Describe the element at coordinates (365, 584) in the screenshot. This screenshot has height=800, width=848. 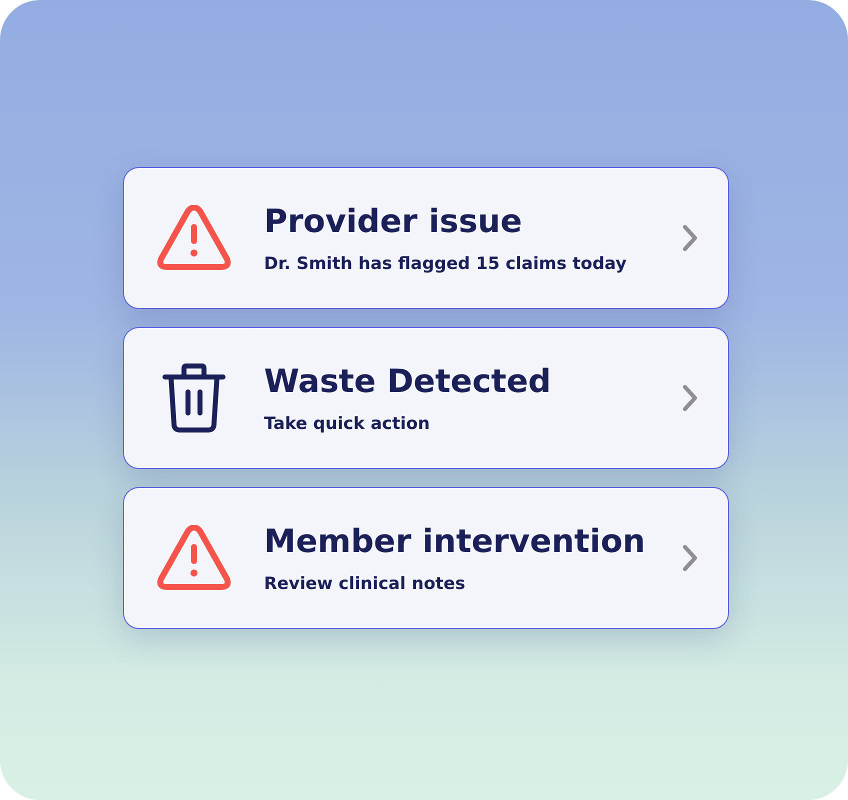
I see `alert-subtitle: Review clinical notes` at that location.